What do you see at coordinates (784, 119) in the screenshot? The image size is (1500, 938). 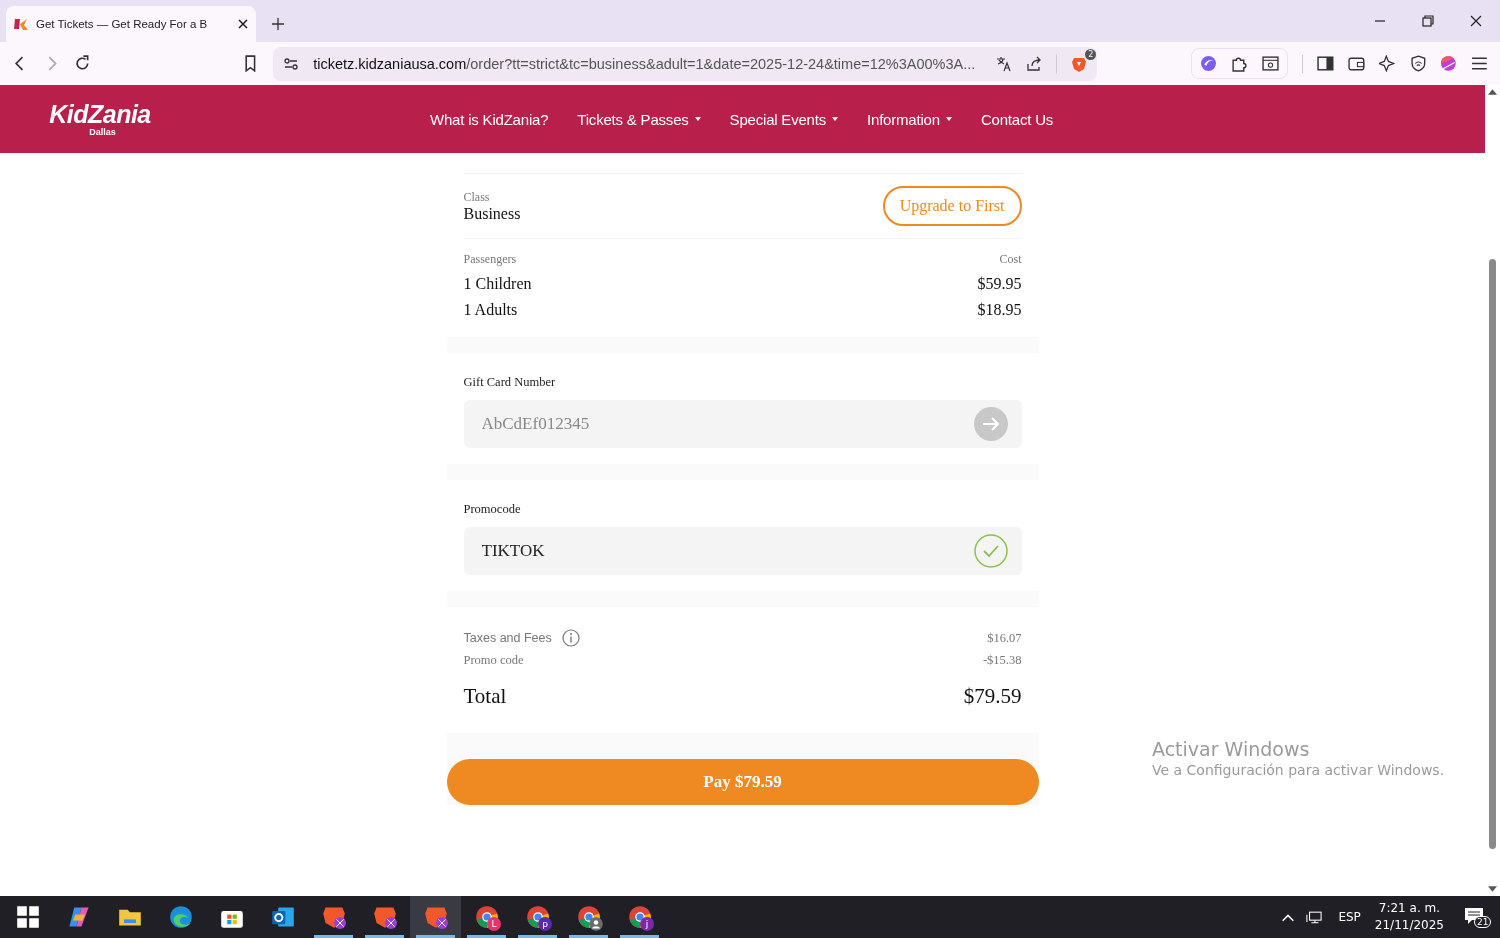 I see `nav-link: Special Events` at bounding box center [784, 119].